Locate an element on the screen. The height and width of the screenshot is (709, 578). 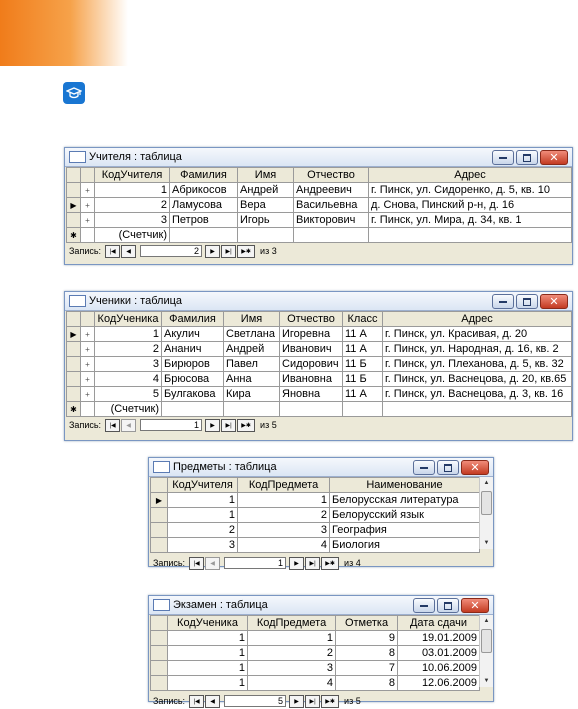
cell: Абрикосов is located at coordinates (203, 190).